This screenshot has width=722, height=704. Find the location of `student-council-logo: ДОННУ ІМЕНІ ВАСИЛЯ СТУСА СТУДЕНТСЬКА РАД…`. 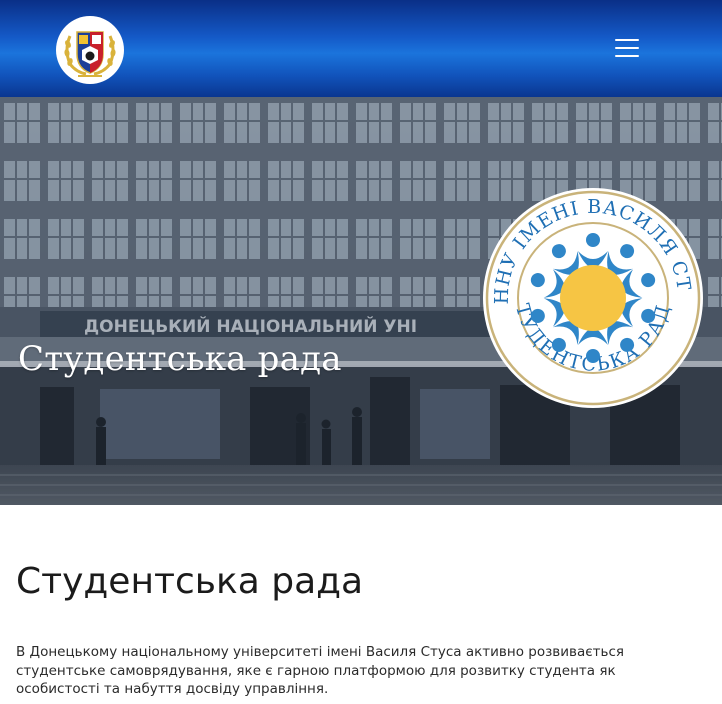

student-council-logo: ДОННУ ІМЕНІ ВАСИЛЯ СТУСА СТУДЕНТСЬКА РАД… is located at coordinates (591, 296).